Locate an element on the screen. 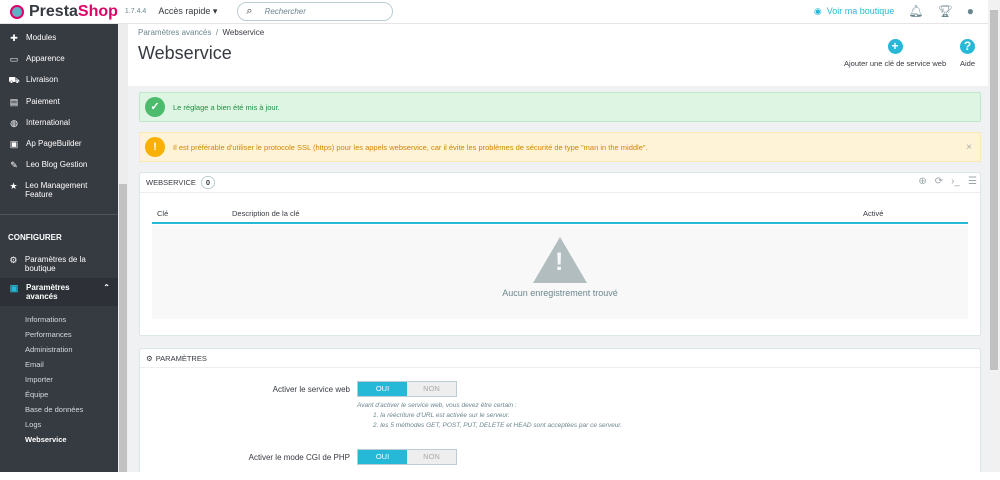  bell-icon: 🔔︎ is located at coordinates (915, 11).